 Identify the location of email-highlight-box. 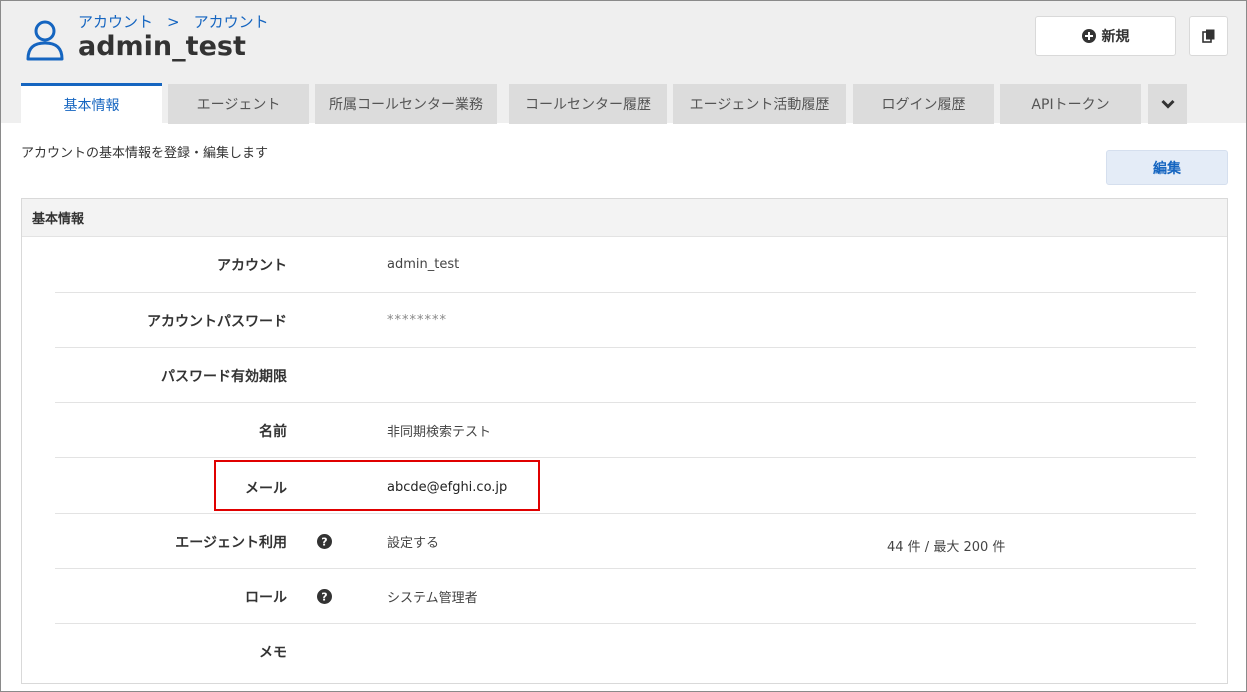
(377, 485).